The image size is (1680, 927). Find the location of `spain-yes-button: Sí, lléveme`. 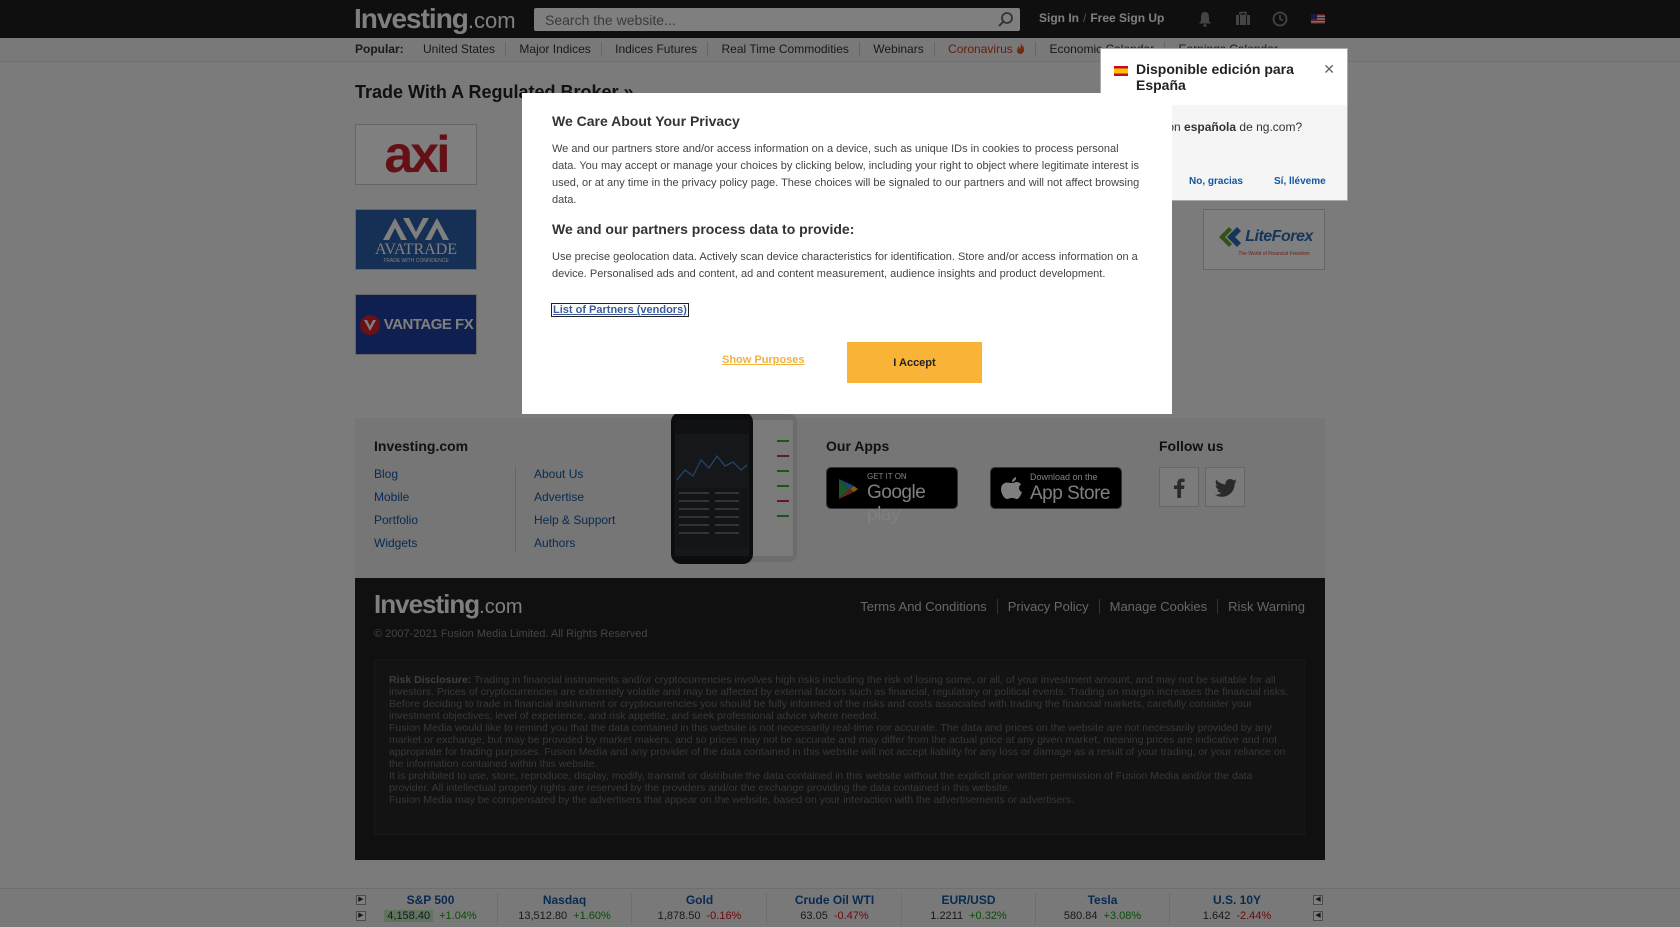

spain-yes-button: Sí, lléveme is located at coordinates (1300, 181).